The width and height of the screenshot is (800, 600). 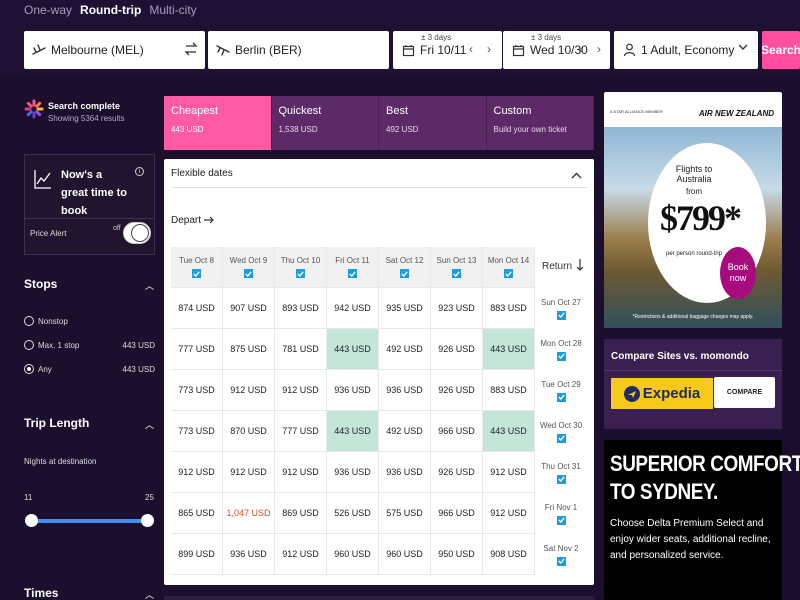 I want to click on stop-option-nonstop: Nonstop, so click(x=89, y=321).